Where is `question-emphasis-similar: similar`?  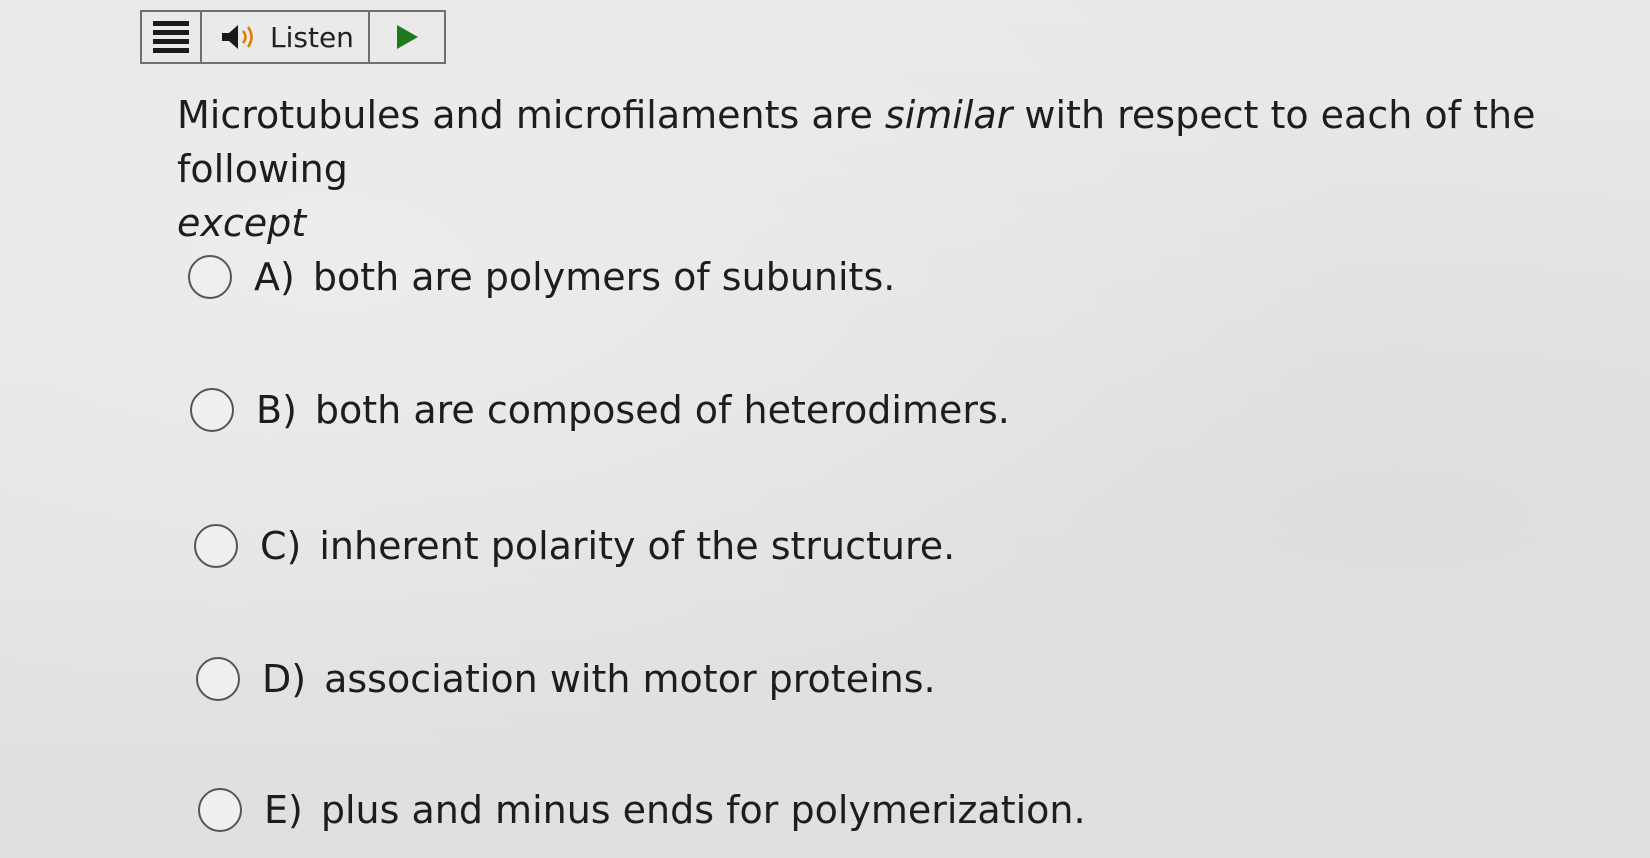 question-emphasis-similar: similar is located at coordinates (948, 115).